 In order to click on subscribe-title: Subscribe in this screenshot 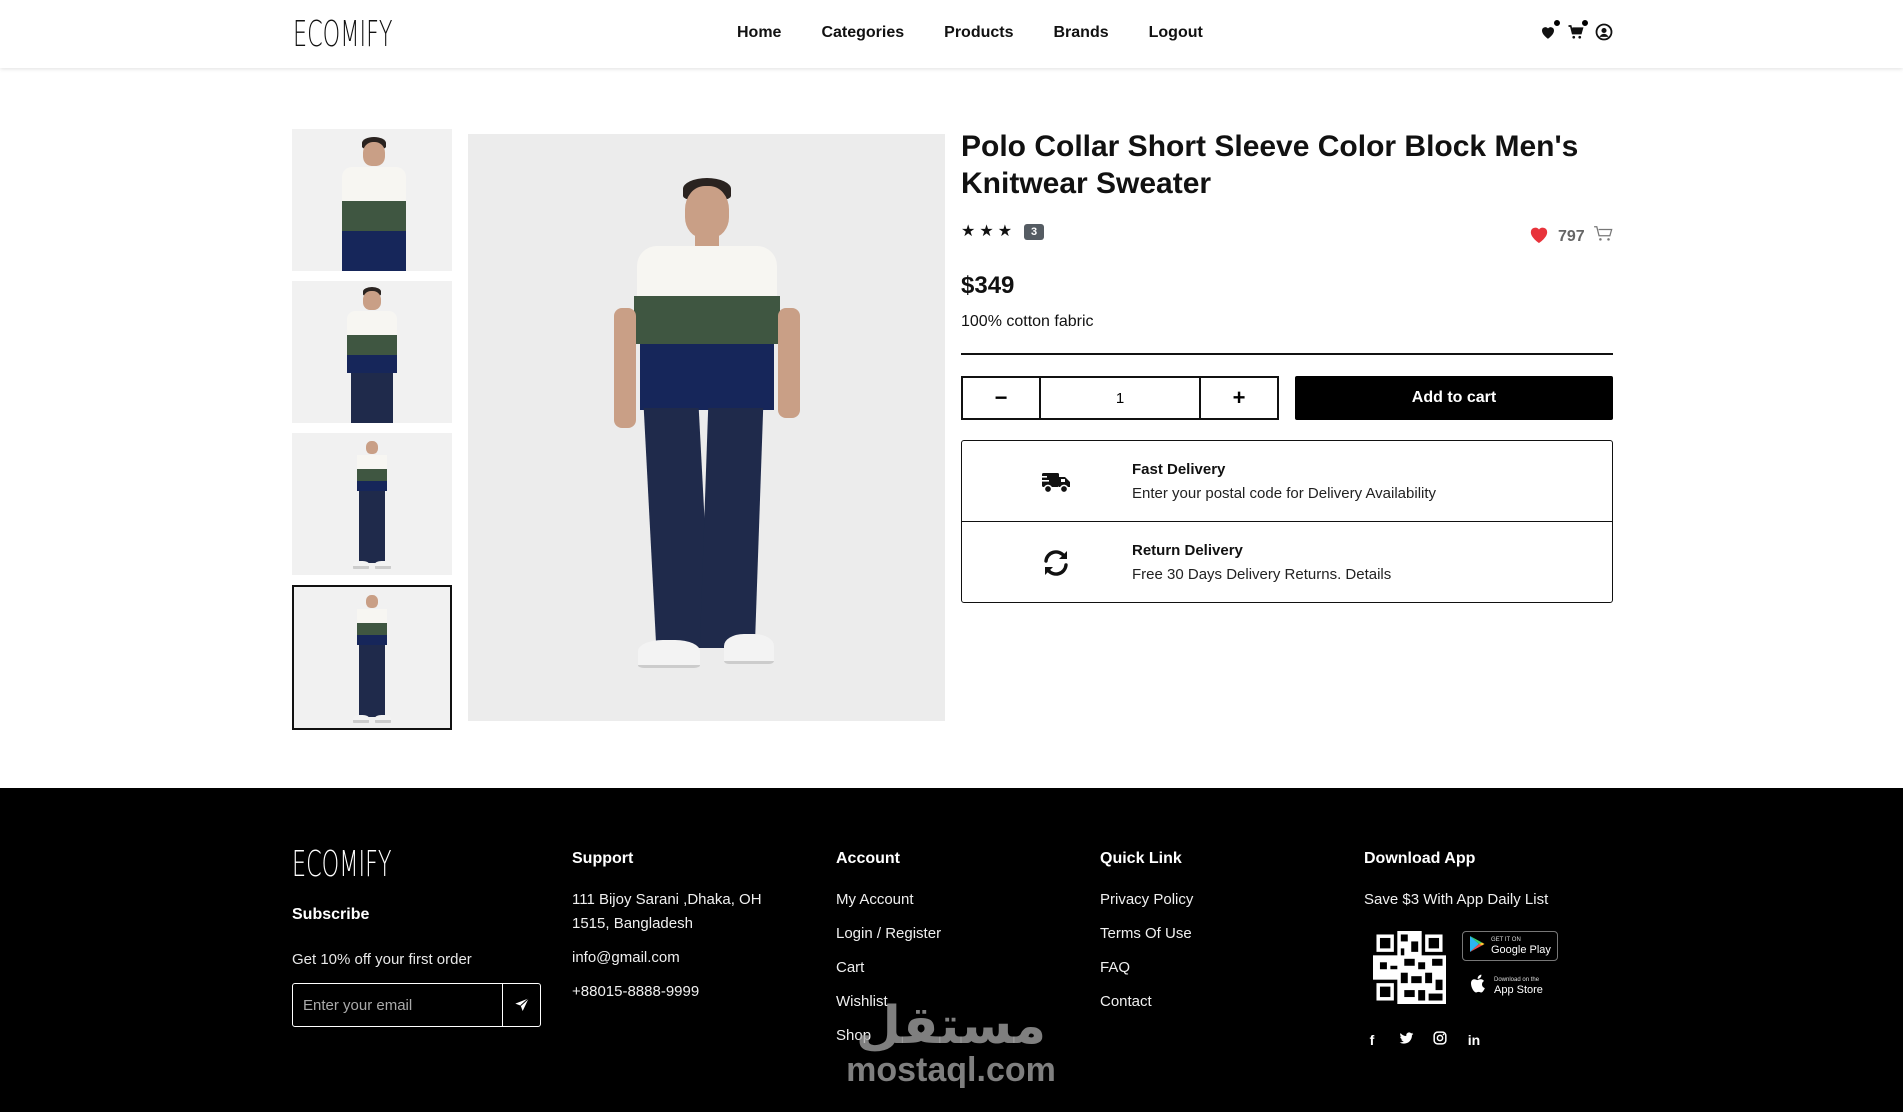, I will do `click(331, 914)`.